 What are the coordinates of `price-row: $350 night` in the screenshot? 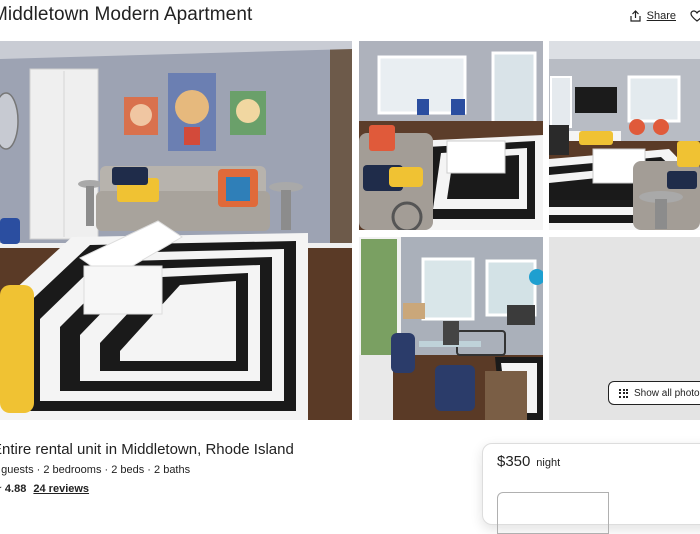 It's located at (528, 461).